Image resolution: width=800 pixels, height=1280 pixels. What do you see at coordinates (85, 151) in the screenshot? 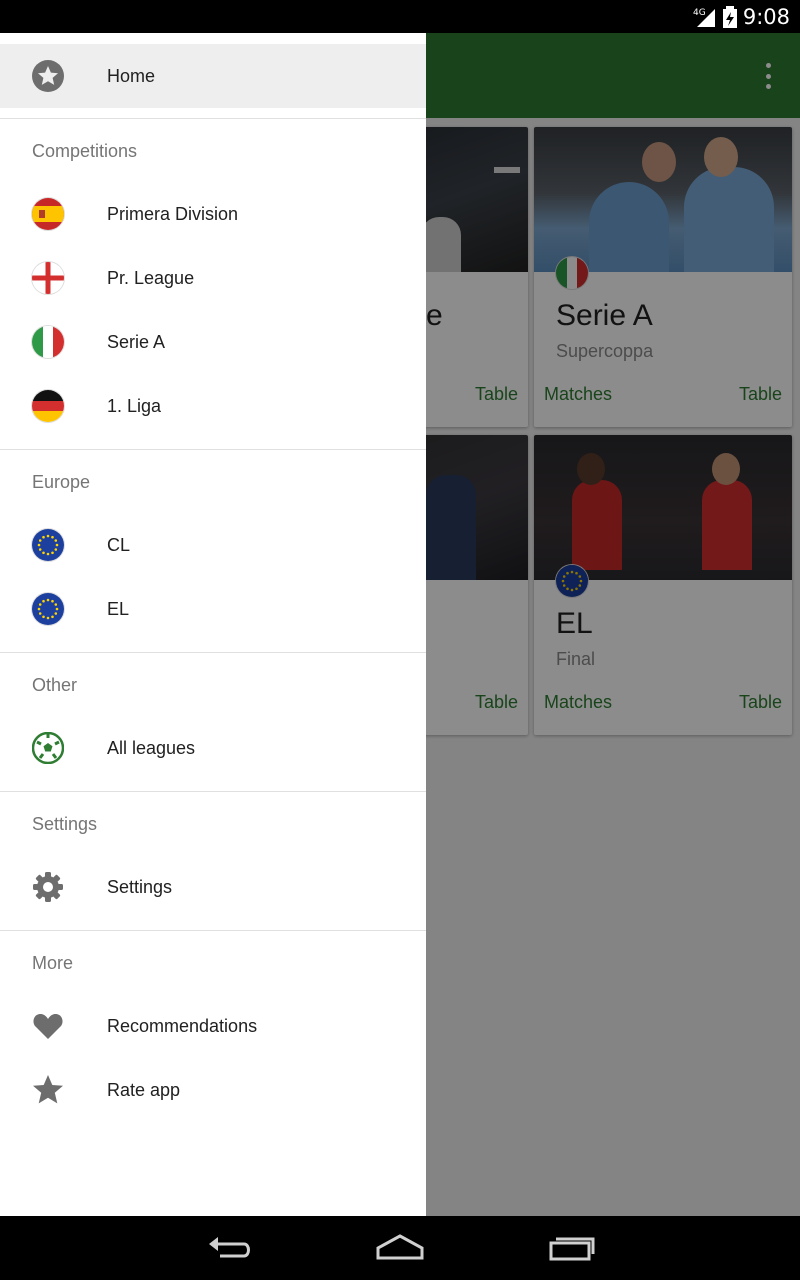
I see `section-header-competitions: Competitions` at bounding box center [85, 151].